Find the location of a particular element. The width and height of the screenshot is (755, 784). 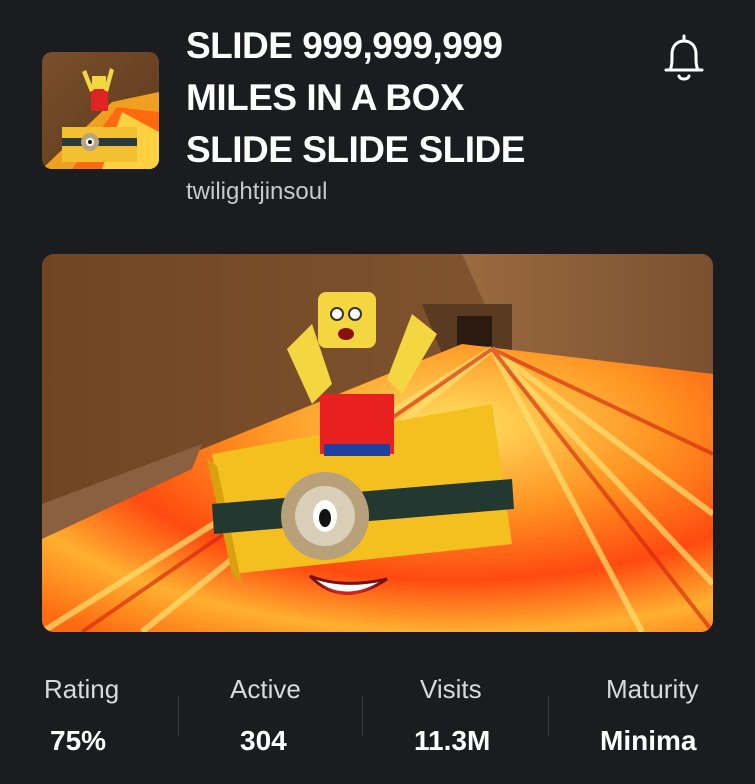

notify-button is located at coordinates (684, 58).